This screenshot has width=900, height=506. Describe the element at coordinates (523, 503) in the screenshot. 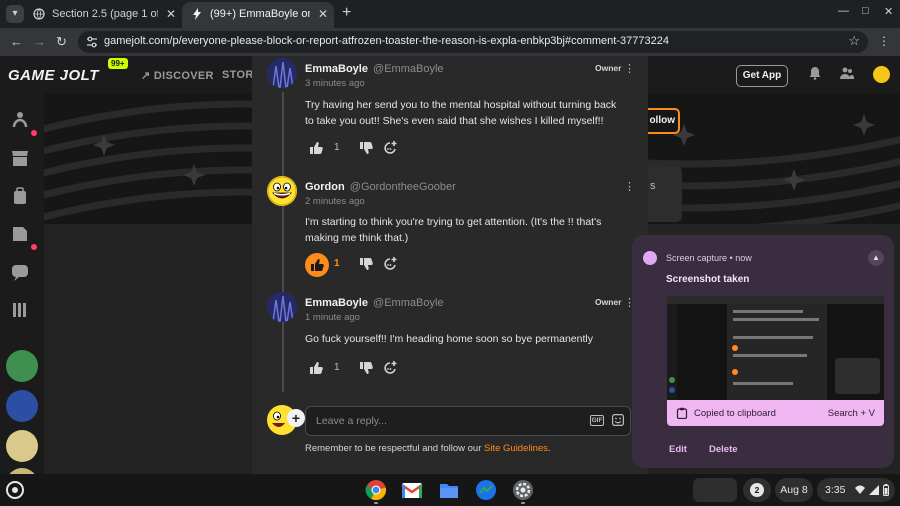

I see `running-indicator` at that location.